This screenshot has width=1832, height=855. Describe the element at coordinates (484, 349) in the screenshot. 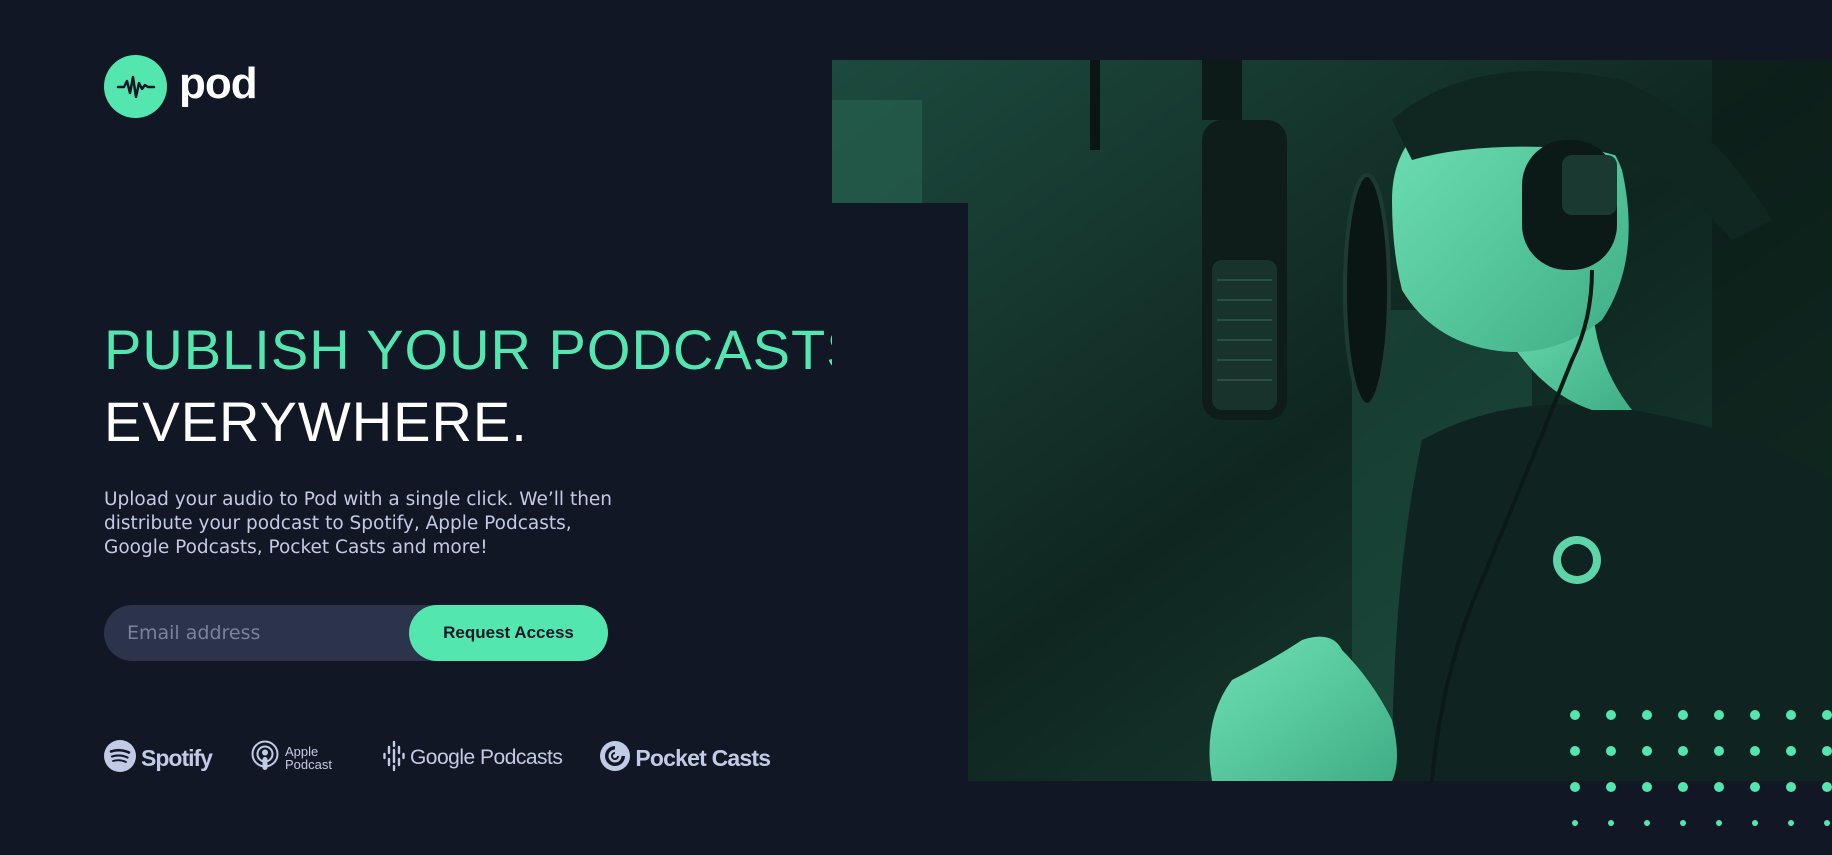

I see `hero-title-line1: PUBLISH YOUR PODCASTS` at that location.